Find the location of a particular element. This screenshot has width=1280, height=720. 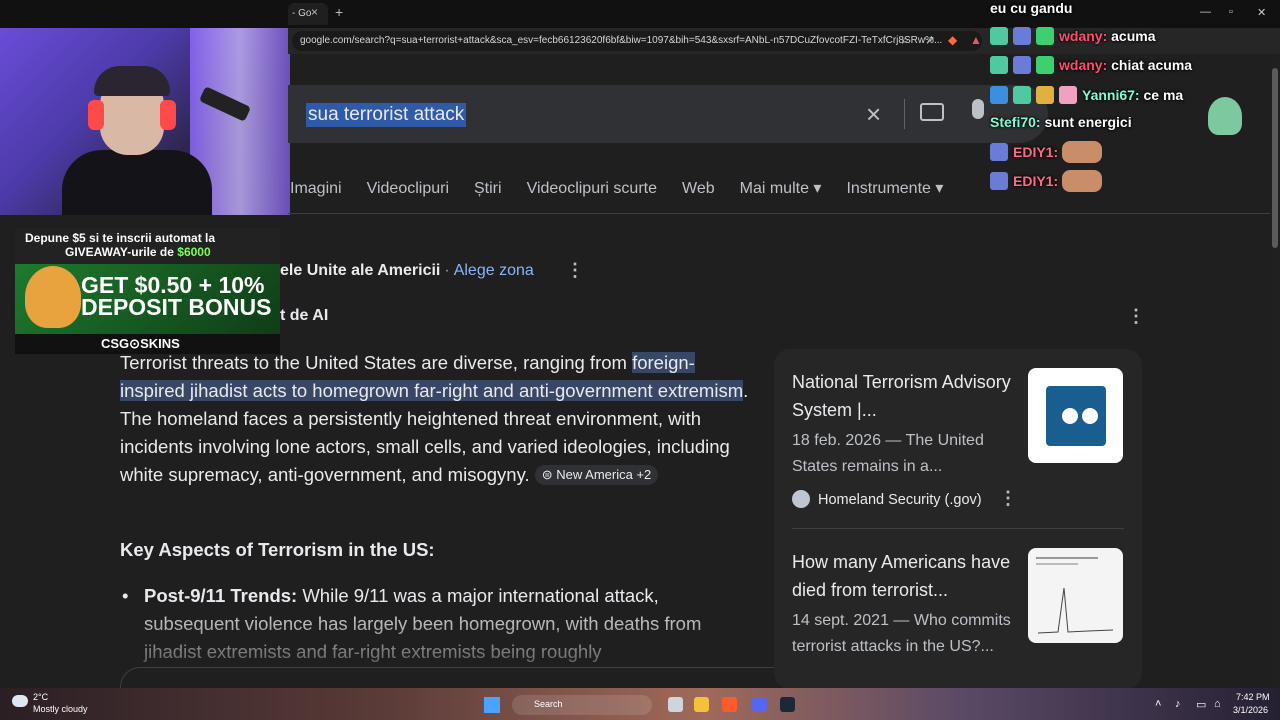

zoom-icon: ⌕ is located at coordinates (905, 40).